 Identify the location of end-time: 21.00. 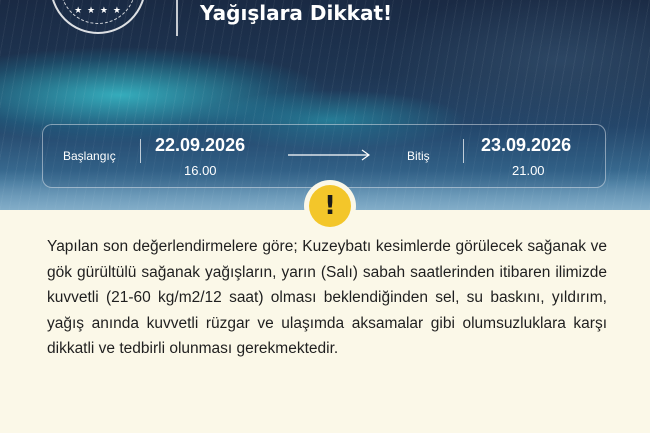
(528, 170).